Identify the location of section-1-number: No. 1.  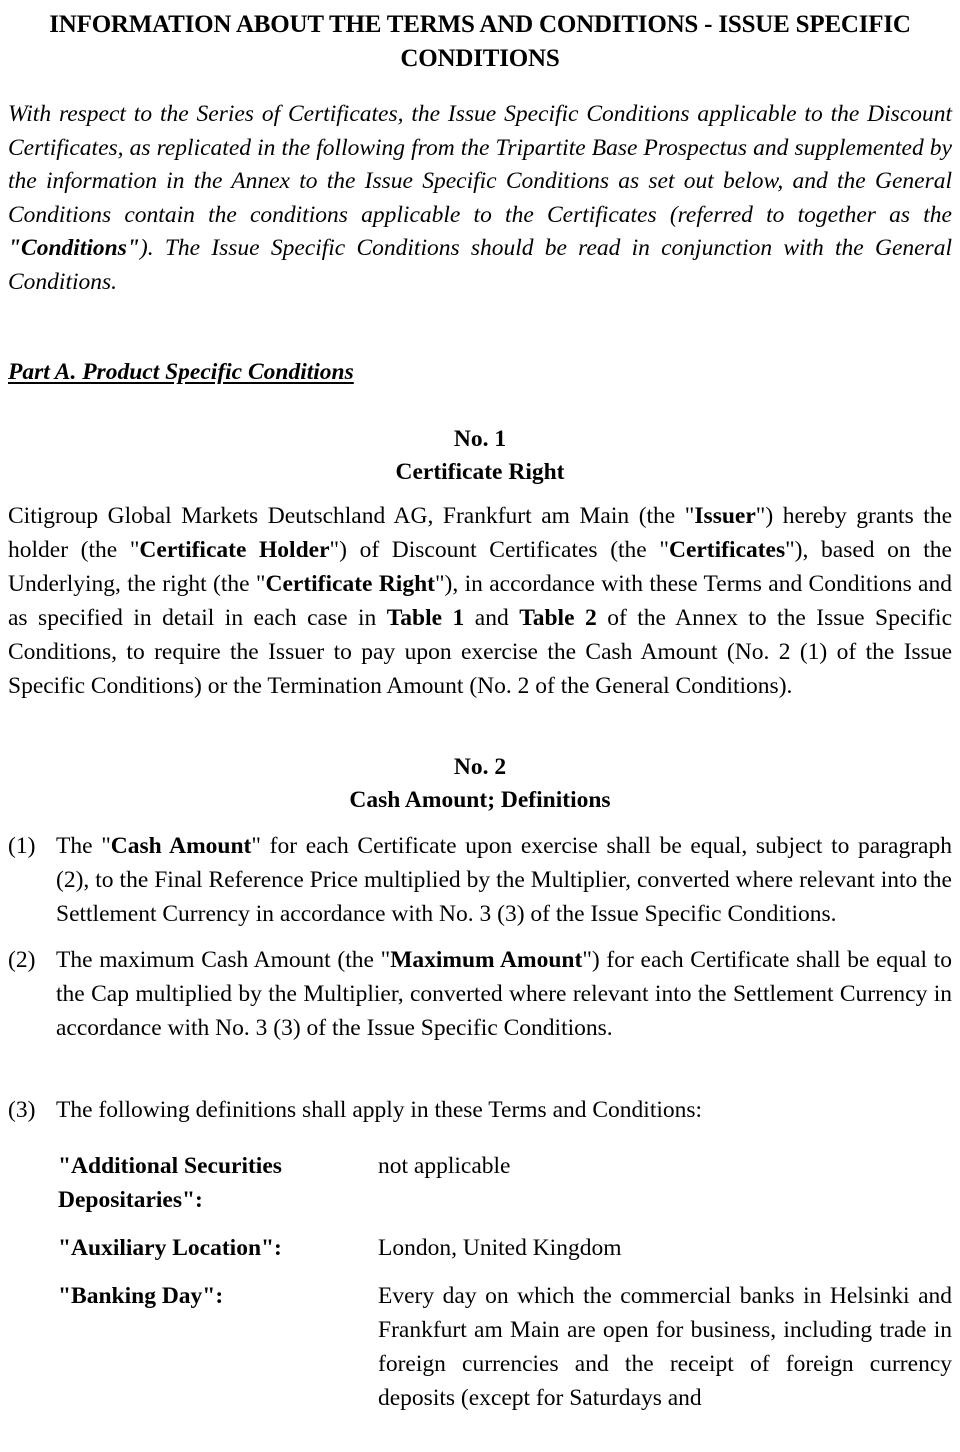
(480, 439).